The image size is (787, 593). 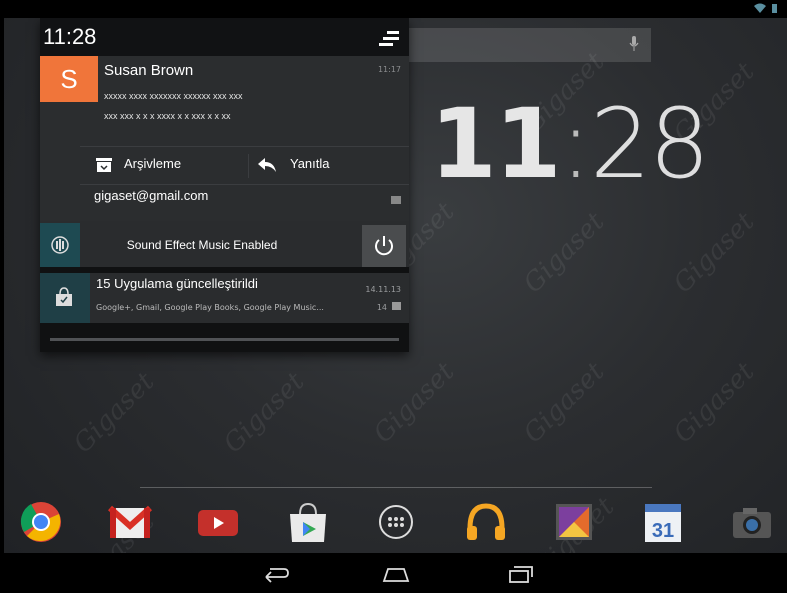 I want to click on sound-status-text: Sound Effect Music Enabled, so click(x=202, y=245).